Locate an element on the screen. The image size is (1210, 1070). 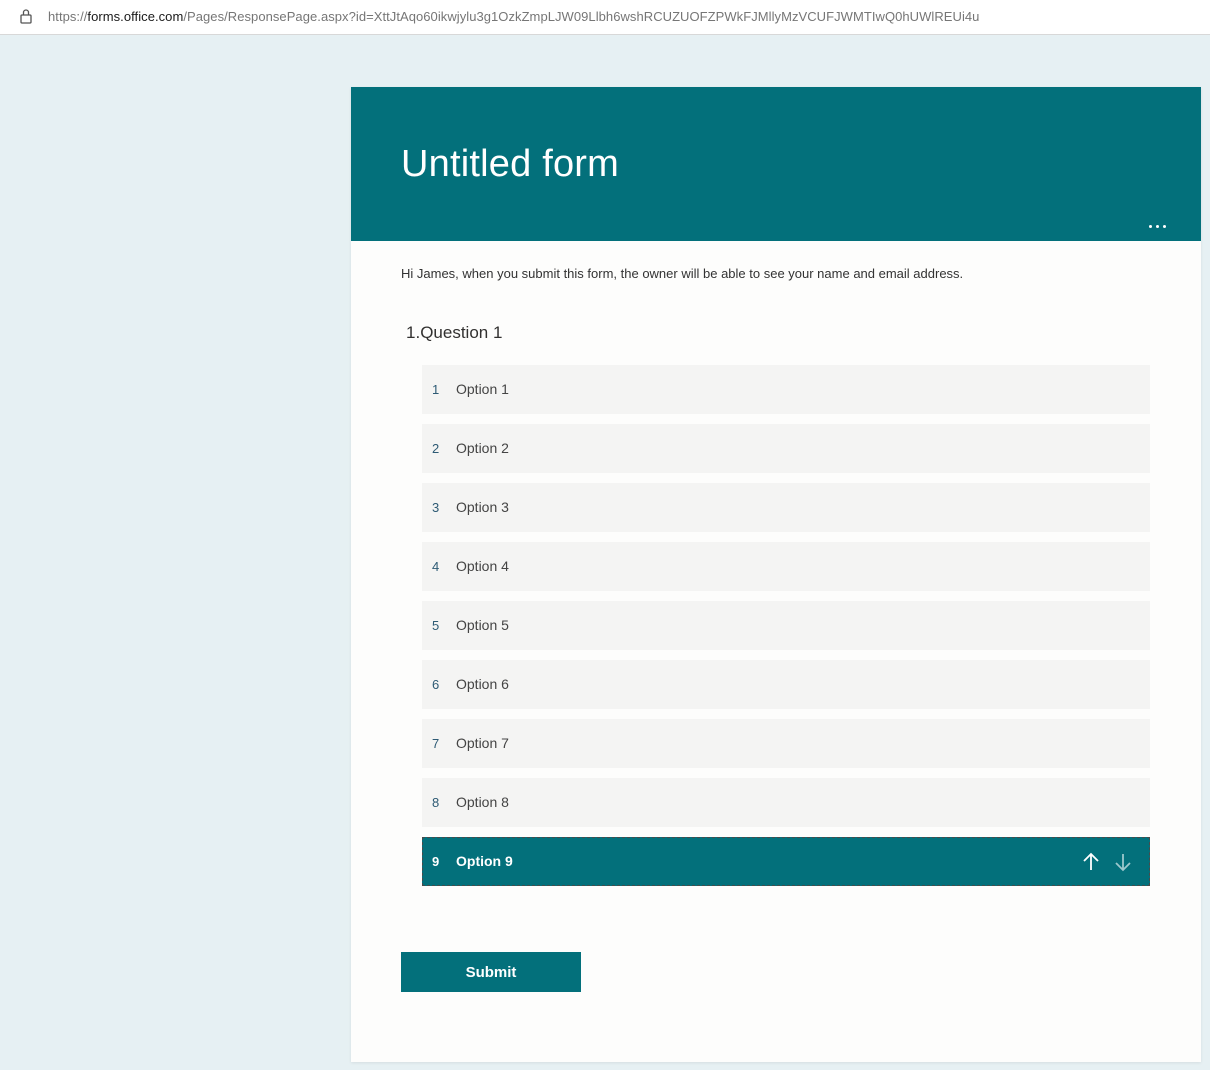
option-rank: 2 is located at coordinates (436, 448).